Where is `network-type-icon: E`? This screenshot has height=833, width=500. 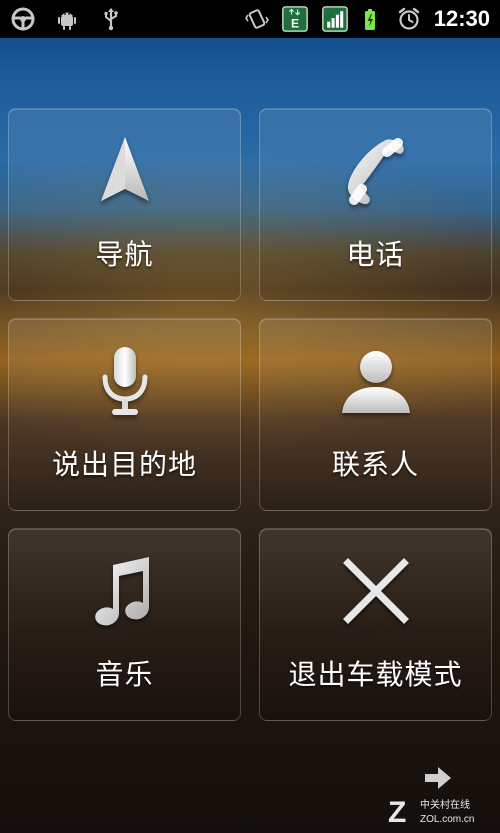
network-type-icon: E is located at coordinates (295, 19).